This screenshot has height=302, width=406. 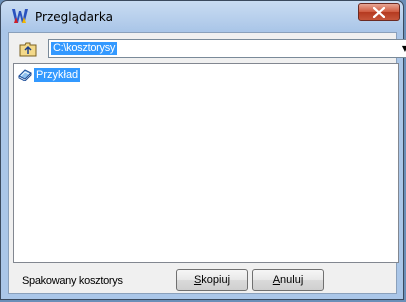 What do you see at coordinates (25, 75) in the screenshot?
I see `book-icon` at bounding box center [25, 75].